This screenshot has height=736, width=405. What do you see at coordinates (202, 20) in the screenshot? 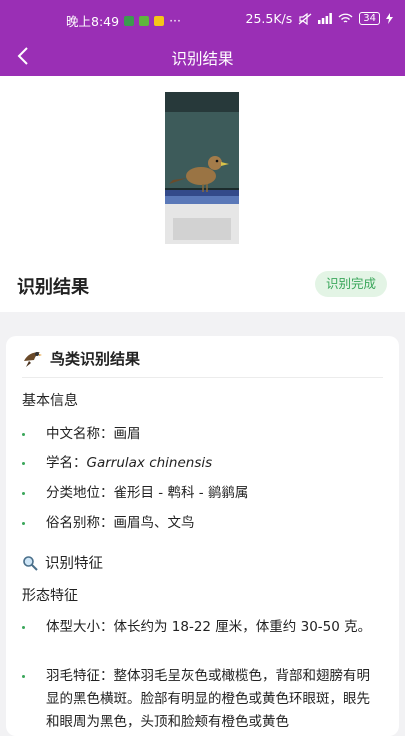
I see `status-bar: 晚上8:49 ··· 25.5K/s 34` at bounding box center [202, 20].